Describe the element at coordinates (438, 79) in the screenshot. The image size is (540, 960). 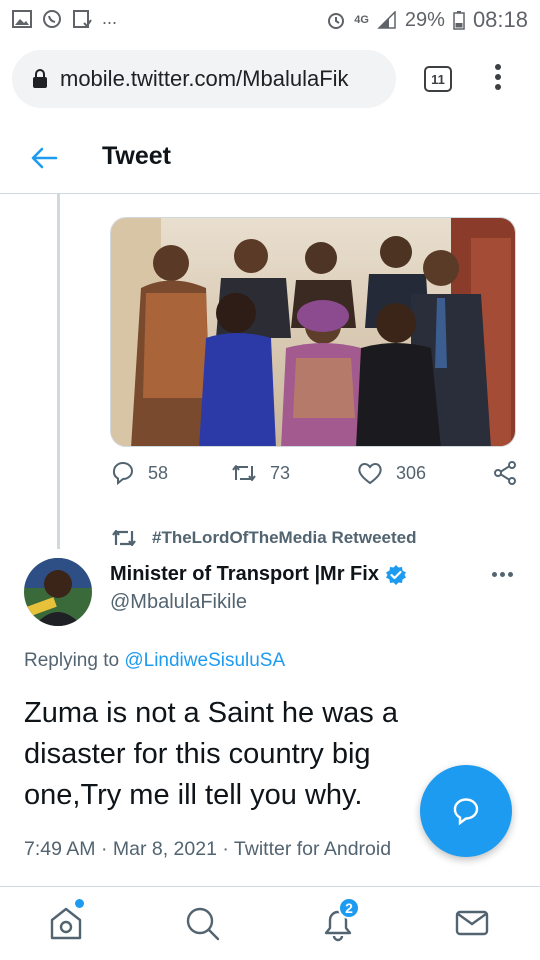
I see `tab-switcher-button: 11` at that location.